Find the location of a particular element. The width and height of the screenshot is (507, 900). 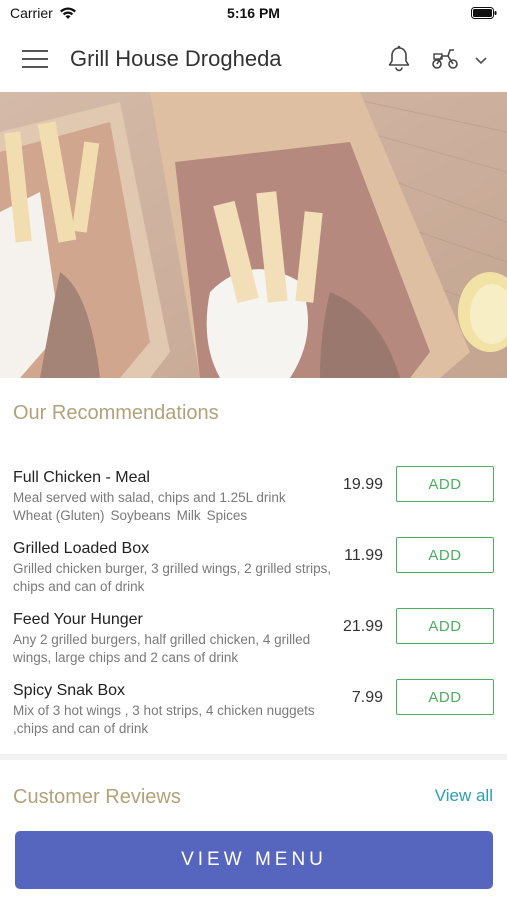

status-bar: Carrier 5:16 PM is located at coordinates (253, 13).